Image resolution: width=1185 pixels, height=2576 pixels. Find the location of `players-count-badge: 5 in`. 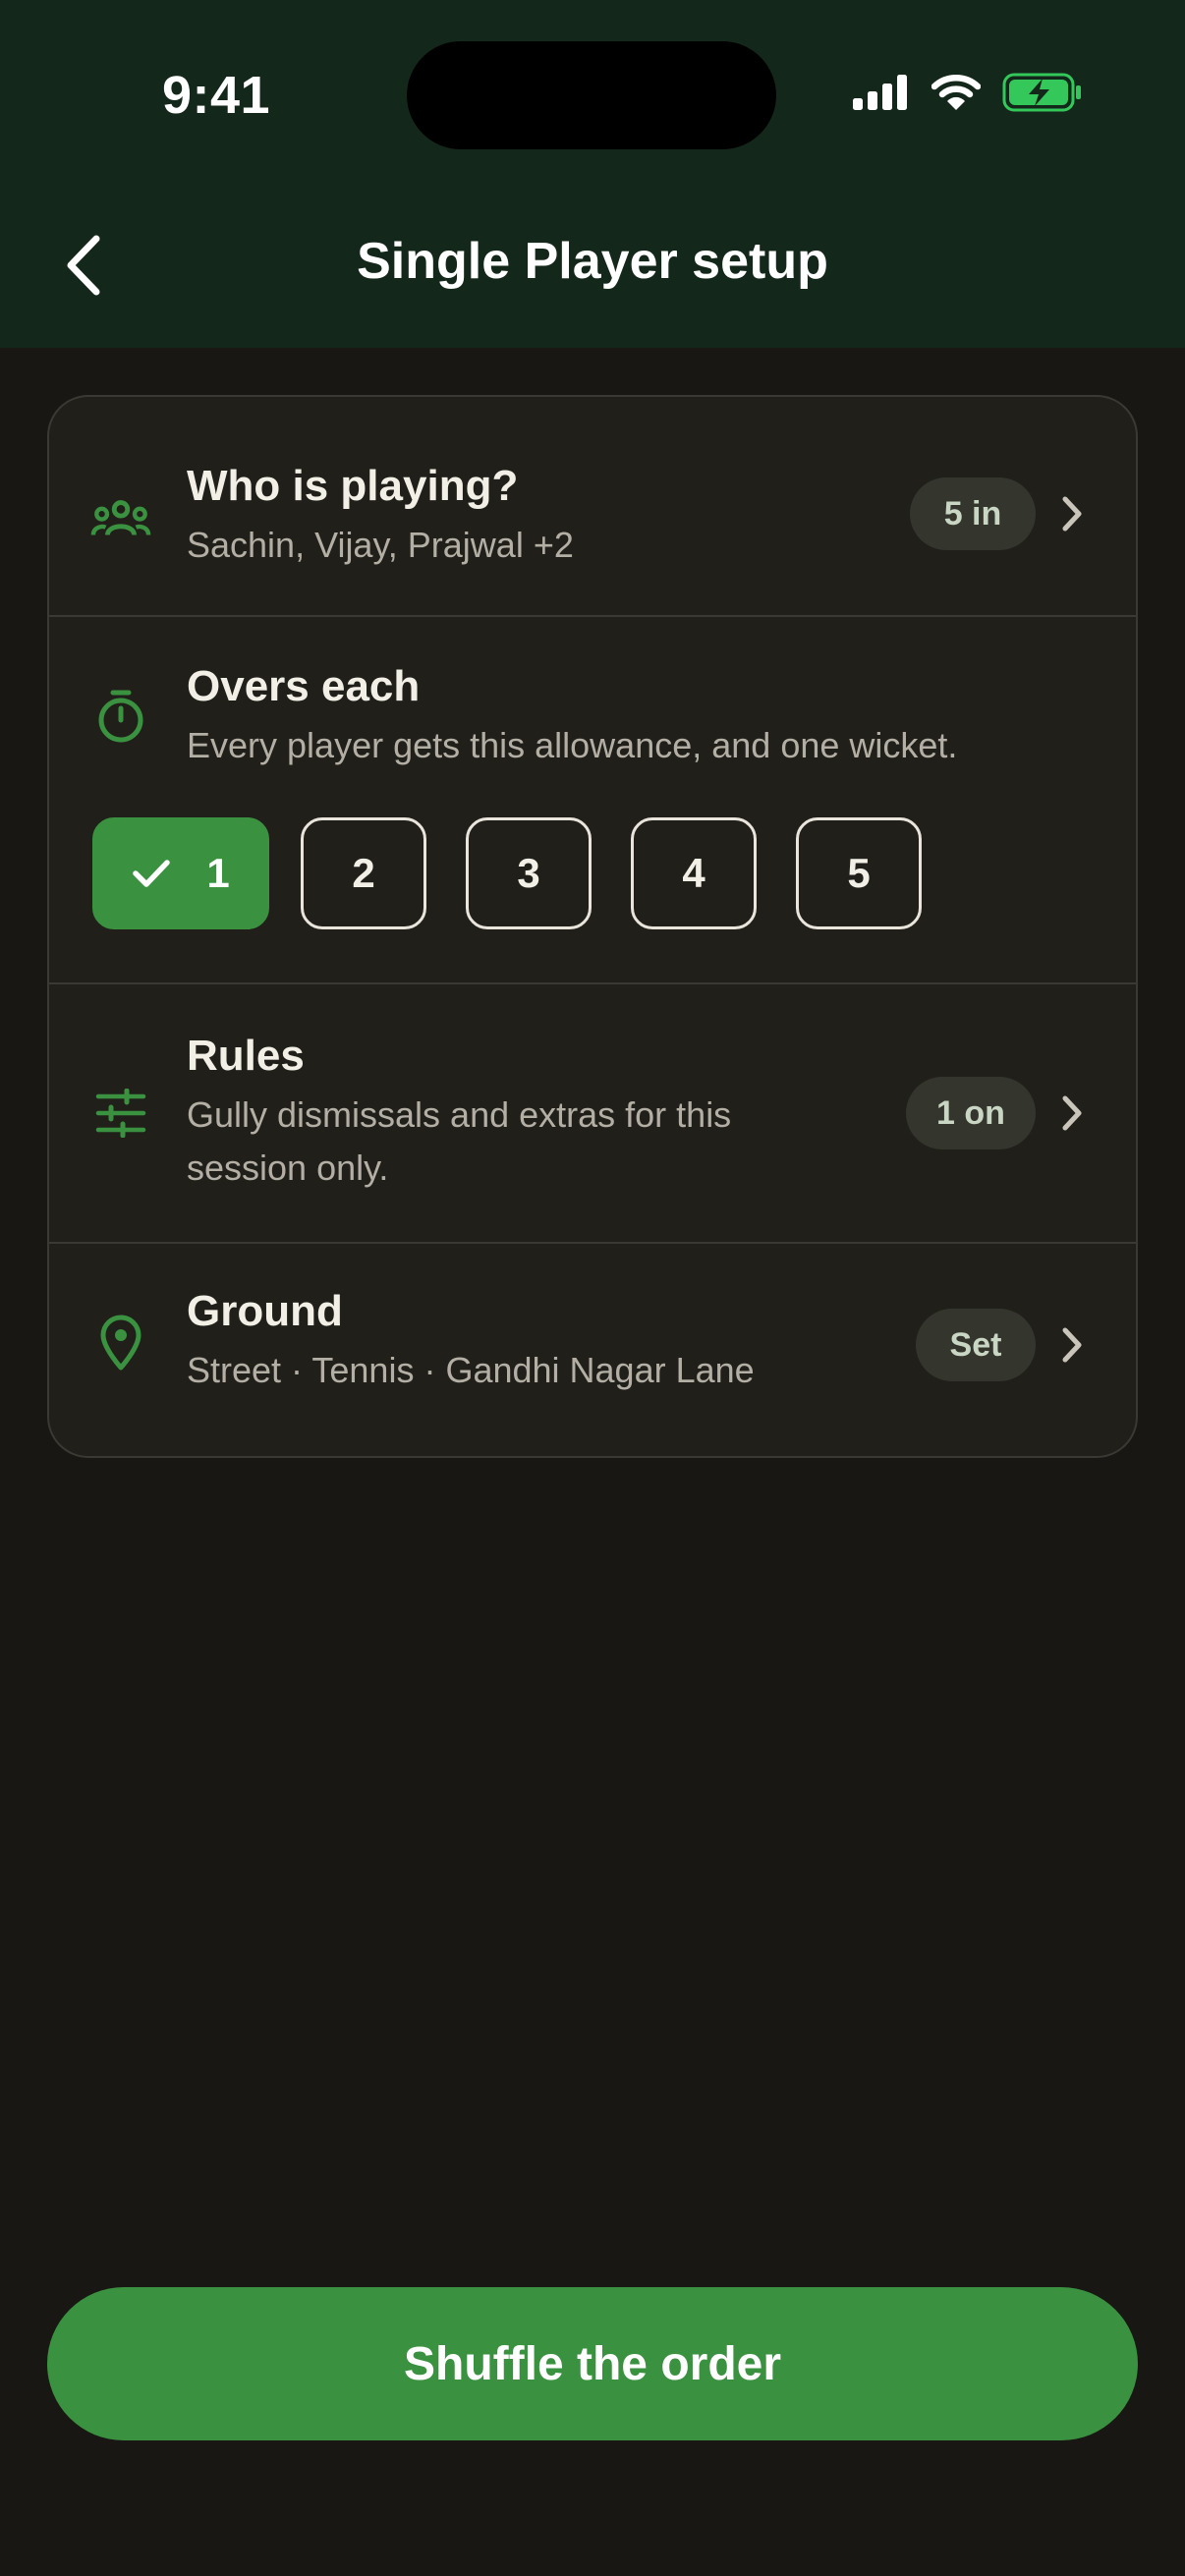

players-count-badge: 5 in is located at coordinates (973, 513).